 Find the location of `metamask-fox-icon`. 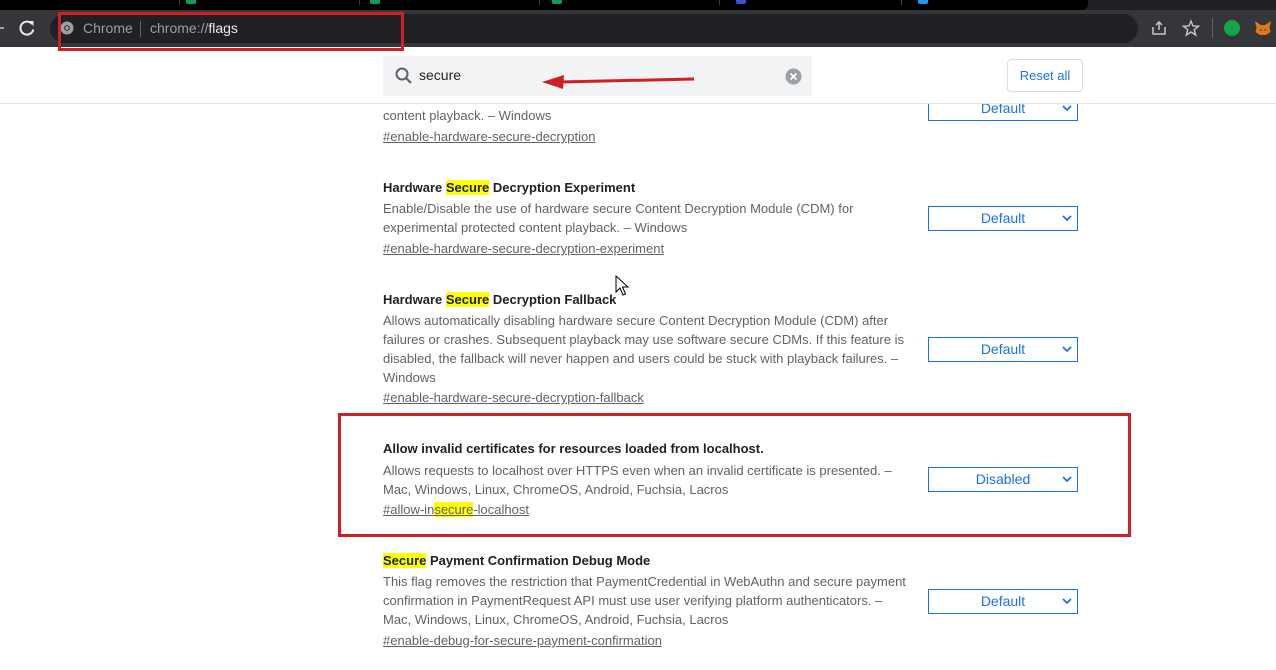

metamask-fox-icon is located at coordinates (1263, 28).